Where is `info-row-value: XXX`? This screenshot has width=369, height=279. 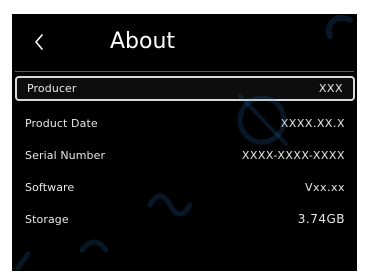
info-row-value: XXX is located at coordinates (330, 88).